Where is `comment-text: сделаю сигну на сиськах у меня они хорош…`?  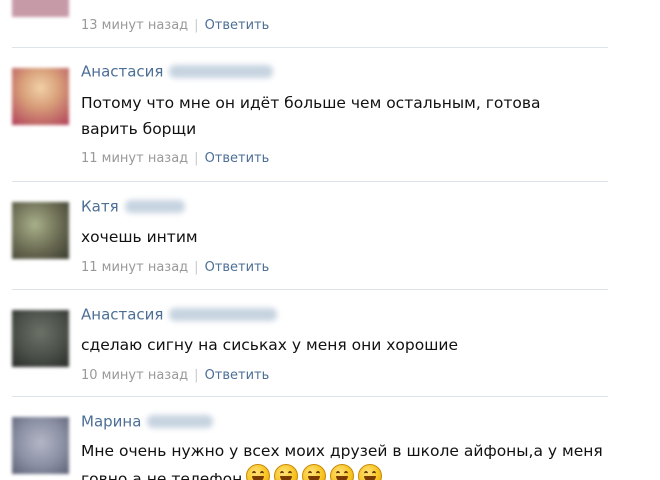 comment-text: сделаю сигну на сиськах у меня они хорош… is located at coordinates (270, 345).